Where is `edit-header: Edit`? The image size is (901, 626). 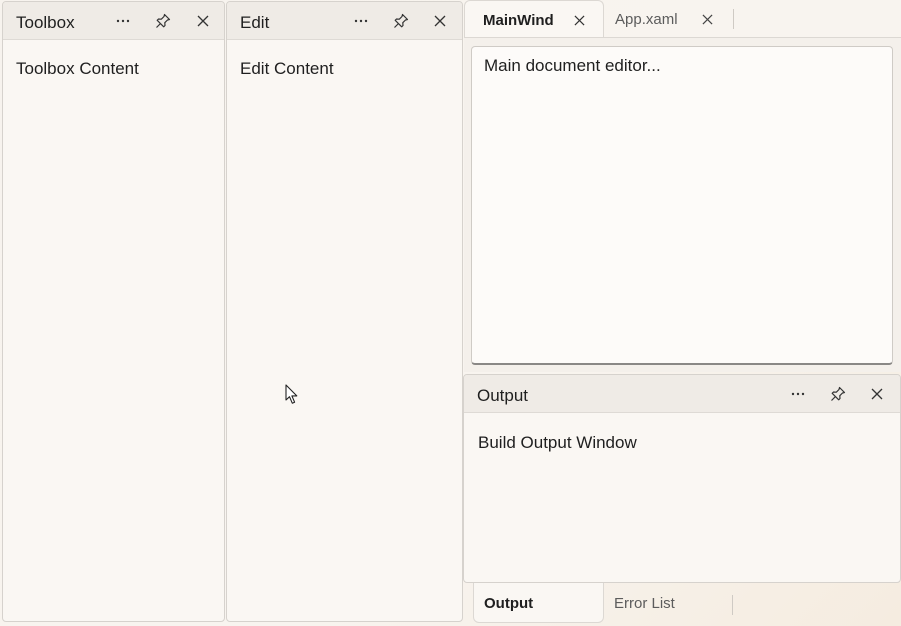 edit-header: Edit is located at coordinates (344, 21).